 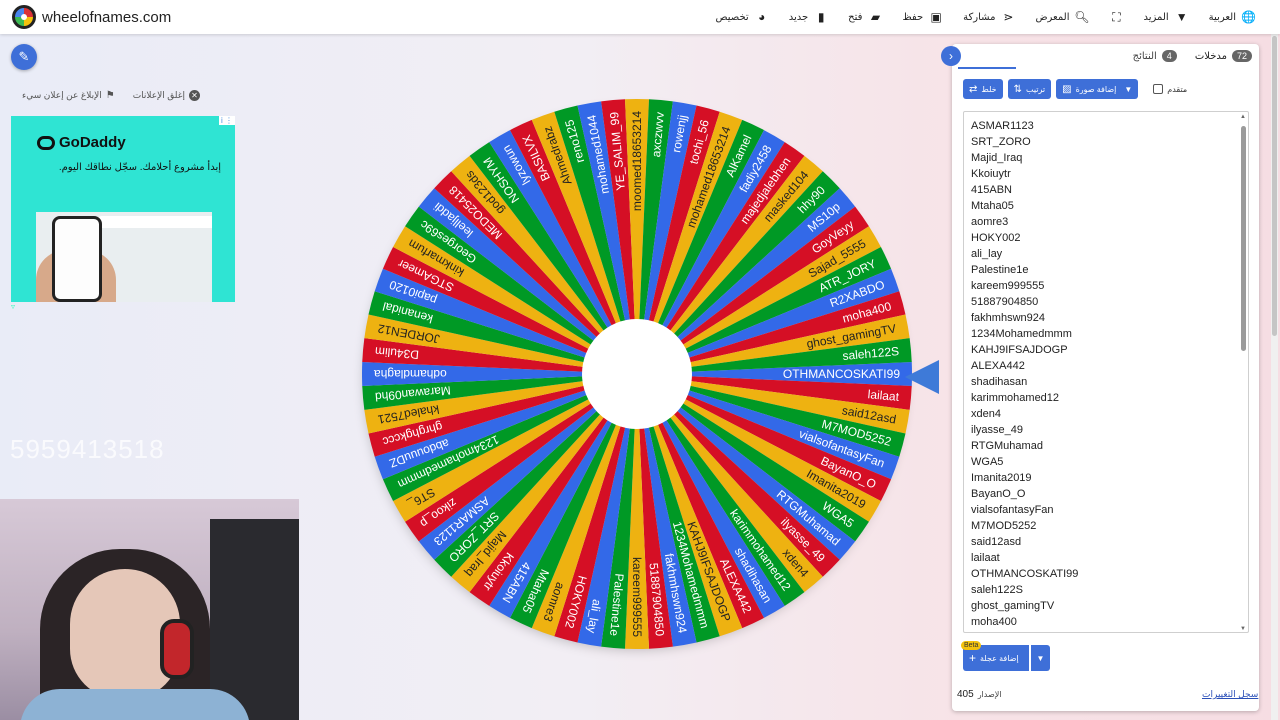 What do you see at coordinates (1101, 606) in the screenshot?
I see `entry-line: ghost_gamingTV` at bounding box center [1101, 606].